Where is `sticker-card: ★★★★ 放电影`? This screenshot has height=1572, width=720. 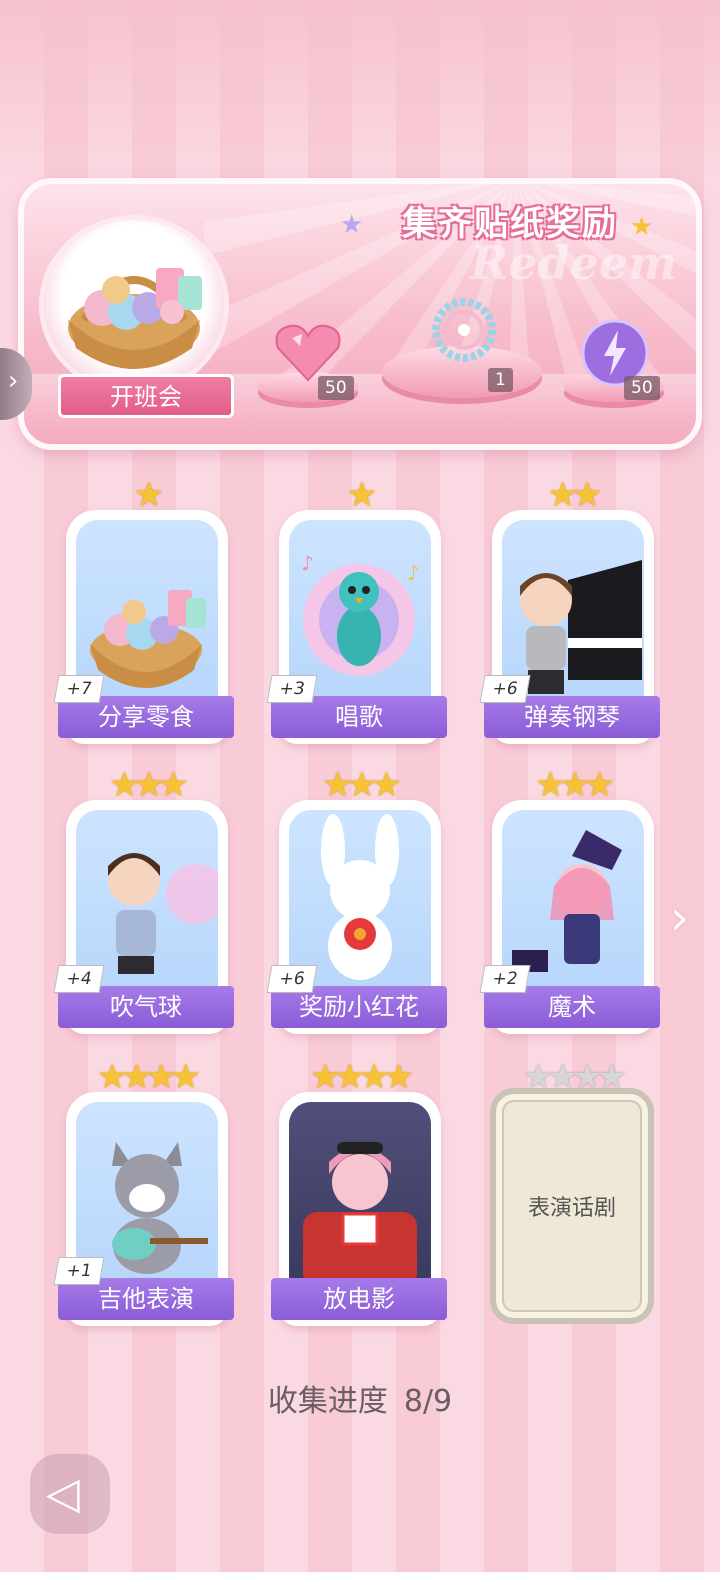
sticker-card: ★★★★ 放电影 is located at coordinates (359, 1195).